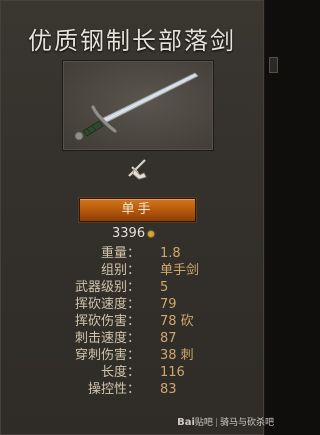  What do you see at coordinates (203, 423) in the screenshot?
I see `watermark-brand-suffix: 贴吧` at bounding box center [203, 423].